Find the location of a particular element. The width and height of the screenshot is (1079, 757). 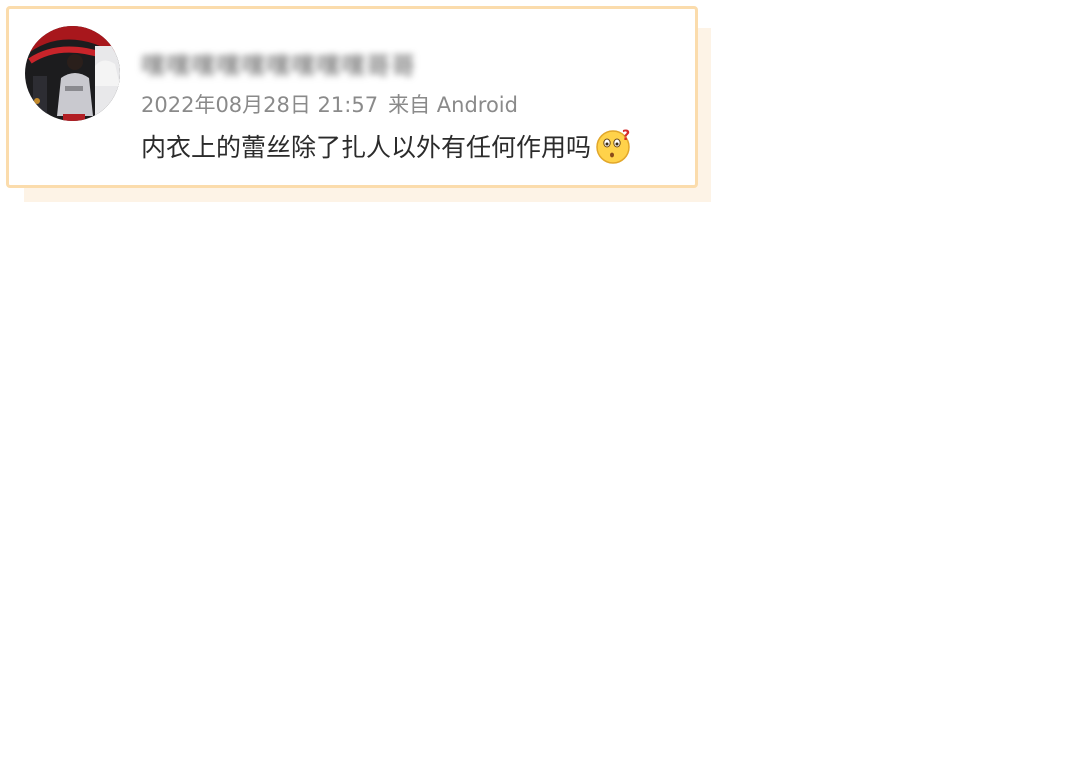

confused-question-emoji-icon: ? is located at coordinates (614, 146).